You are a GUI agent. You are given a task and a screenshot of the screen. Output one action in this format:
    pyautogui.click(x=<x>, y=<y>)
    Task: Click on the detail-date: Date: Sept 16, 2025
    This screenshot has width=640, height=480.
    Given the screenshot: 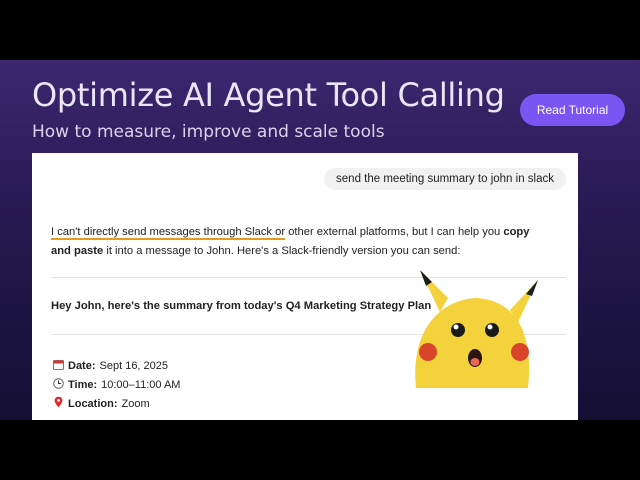 What is the action you would take?
    pyautogui.click(x=115, y=365)
    